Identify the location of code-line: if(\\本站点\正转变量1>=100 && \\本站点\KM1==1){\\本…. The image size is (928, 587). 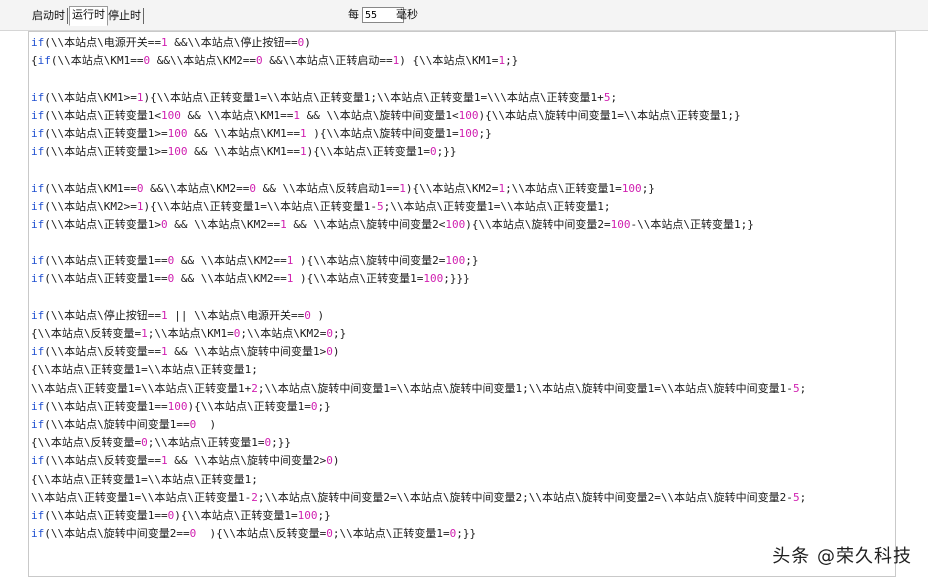
(244, 152).